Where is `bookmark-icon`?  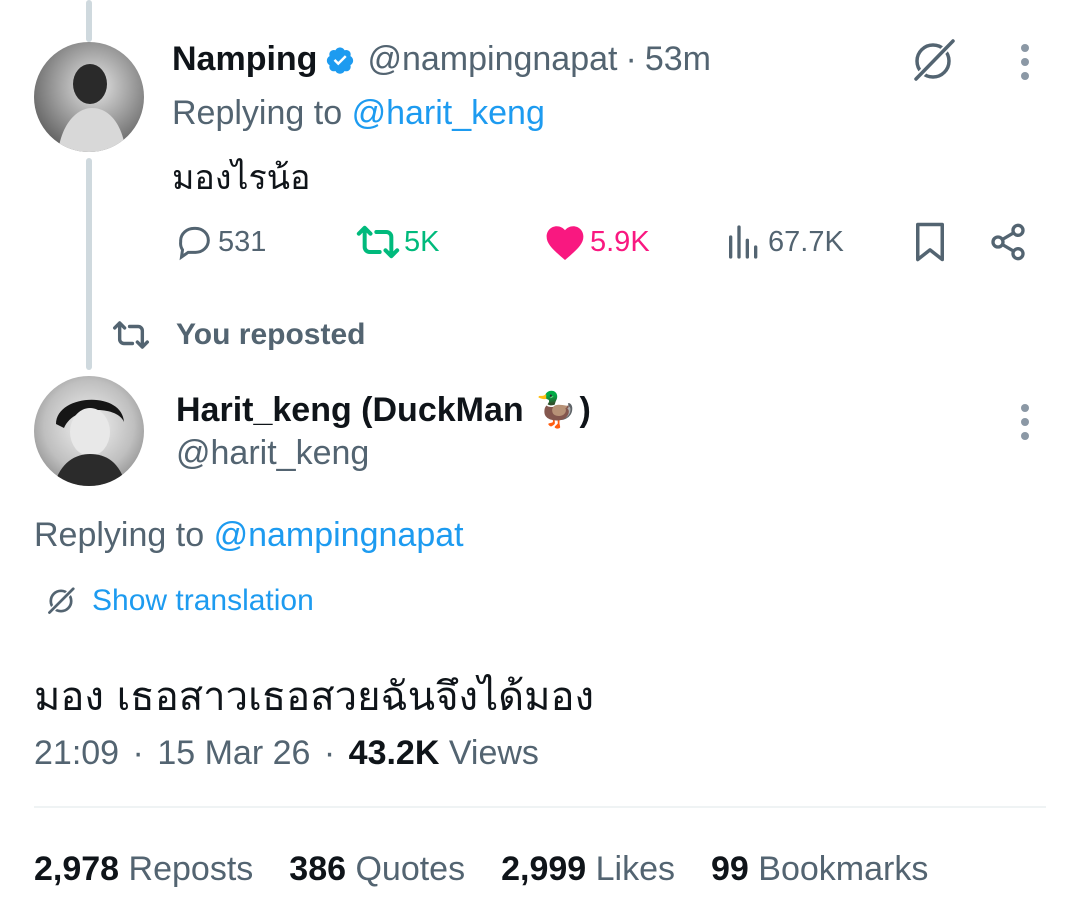 bookmark-icon is located at coordinates (930, 242).